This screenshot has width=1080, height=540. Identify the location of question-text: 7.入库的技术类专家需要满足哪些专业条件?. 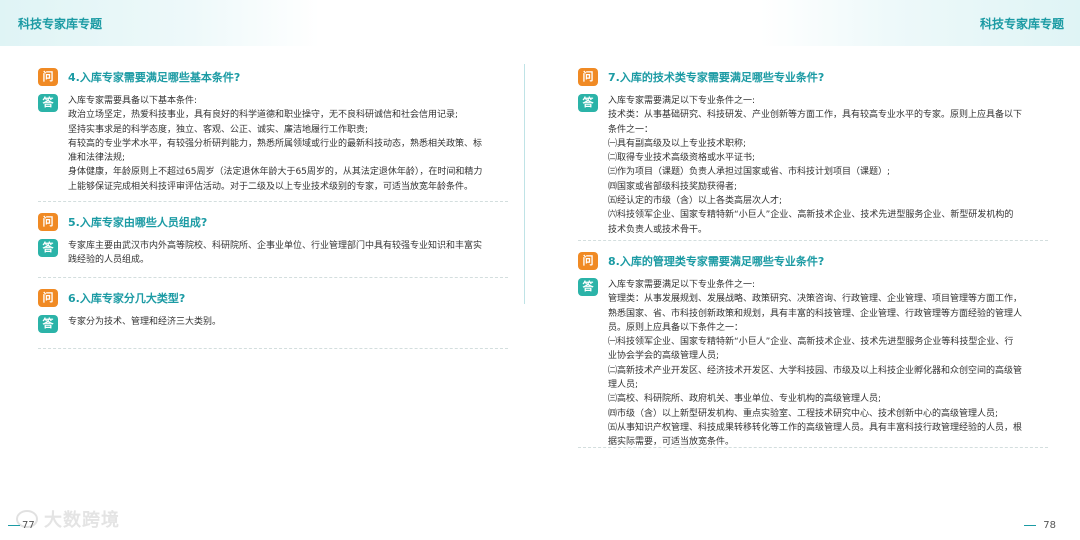
(716, 77).